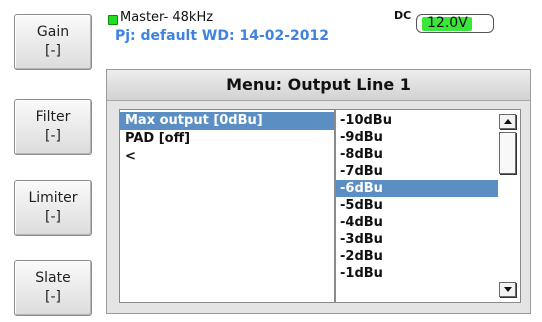 The height and width of the screenshot is (322, 542). What do you see at coordinates (113, 20) in the screenshot?
I see `master-status-led-icon` at bounding box center [113, 20].